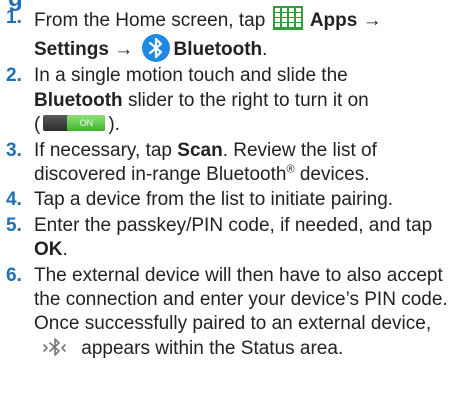  What do you see at coordinates (14, 275) in the screenshot?
I see `step-number: 6.` at bounding box center [14, 275].